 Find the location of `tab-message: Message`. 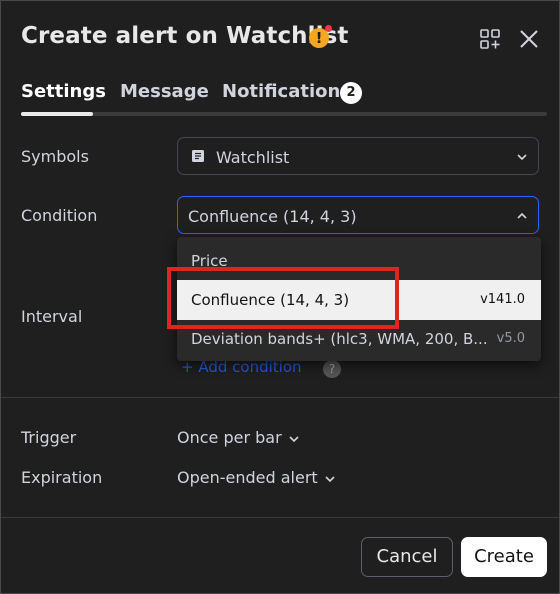

tab-message: Message is located at coordinates (164, 91).